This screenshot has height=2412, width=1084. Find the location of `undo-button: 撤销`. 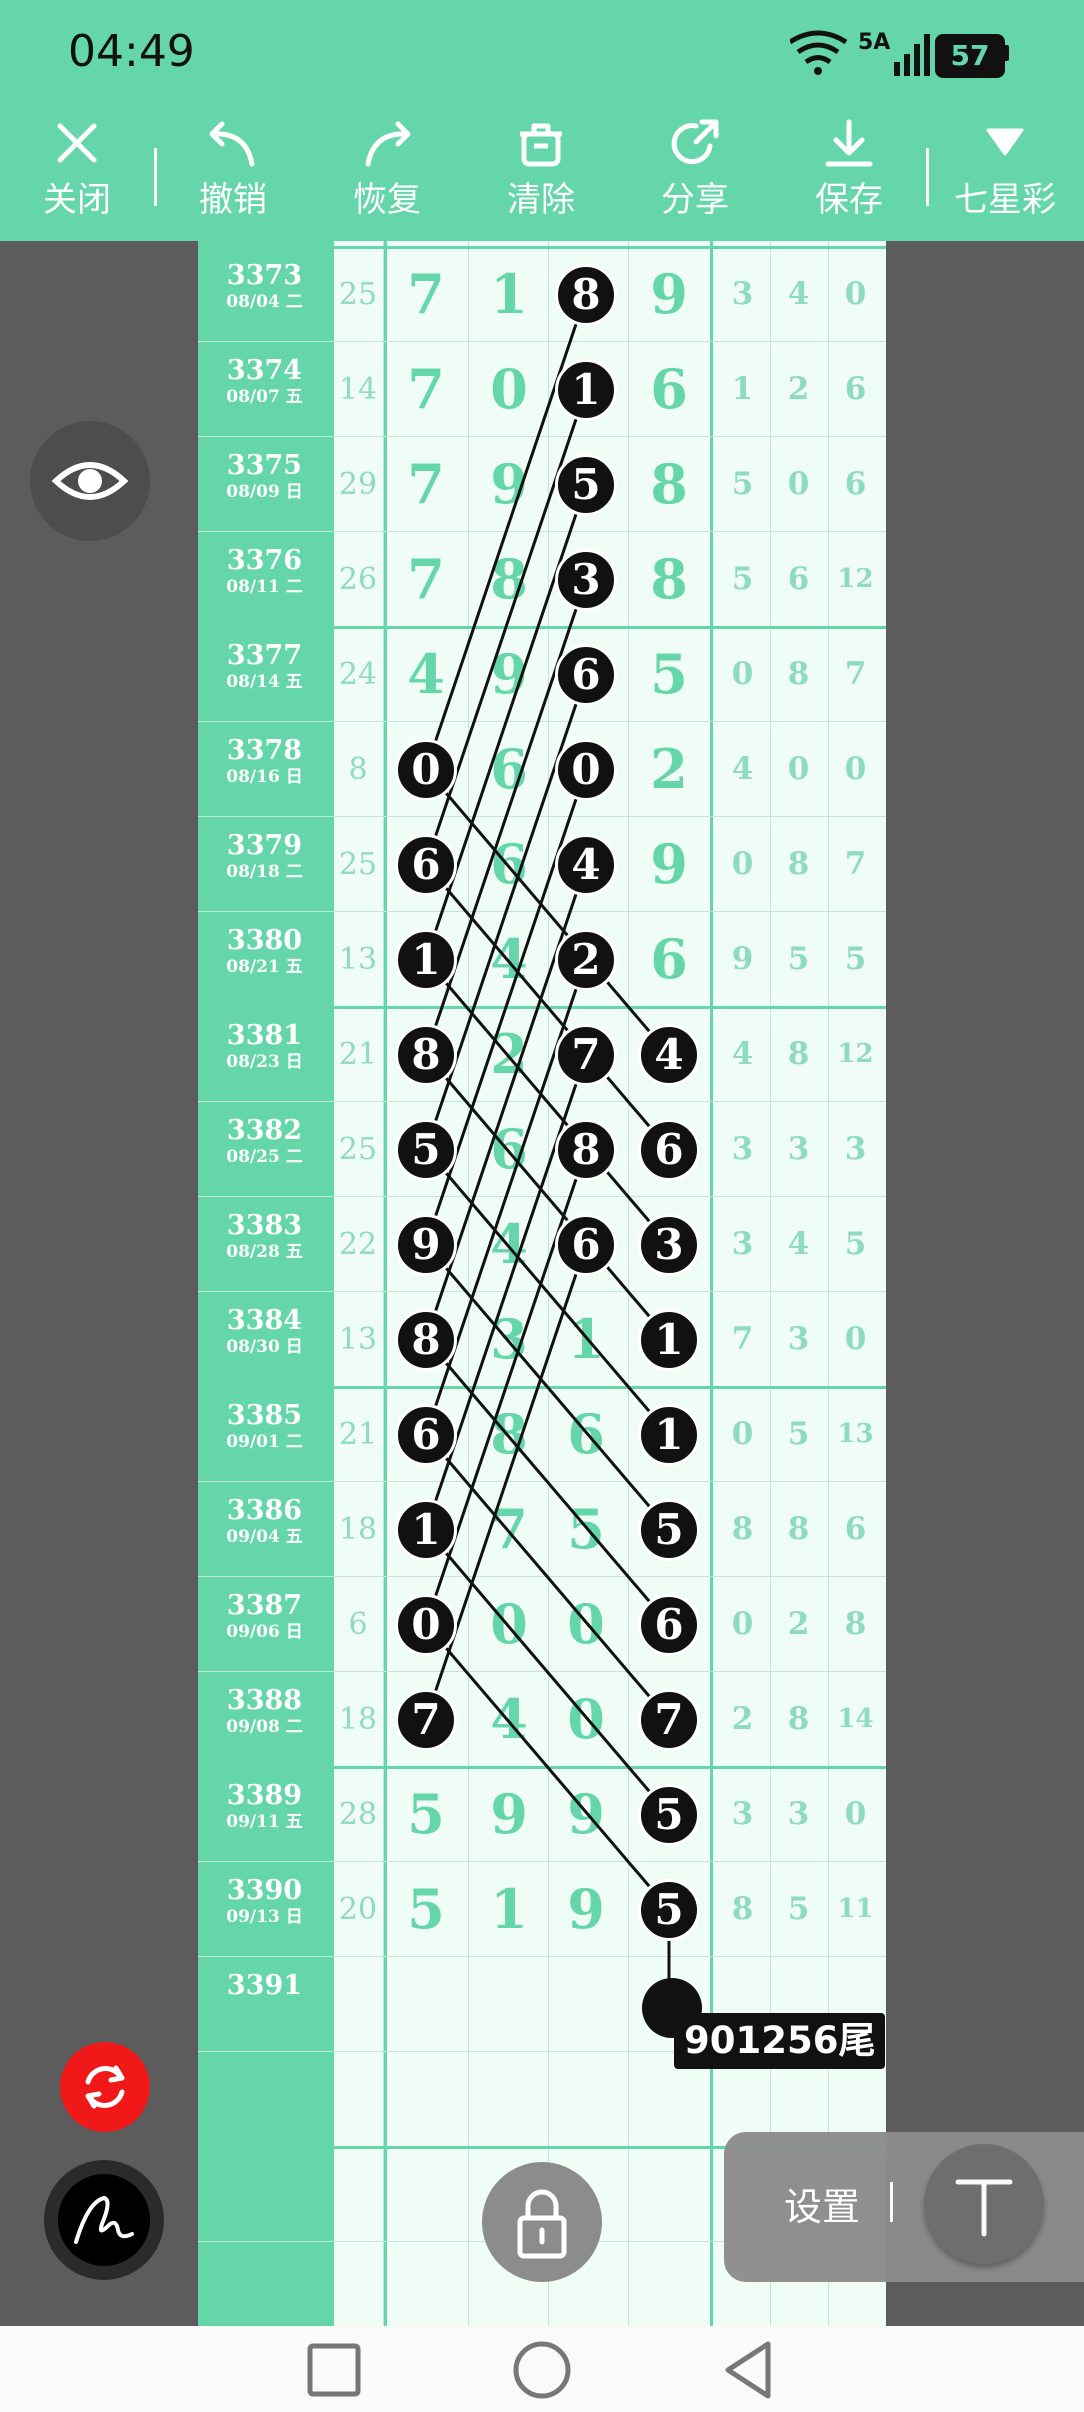

undo-button: 撤销 is located at coordinates (233, 173).